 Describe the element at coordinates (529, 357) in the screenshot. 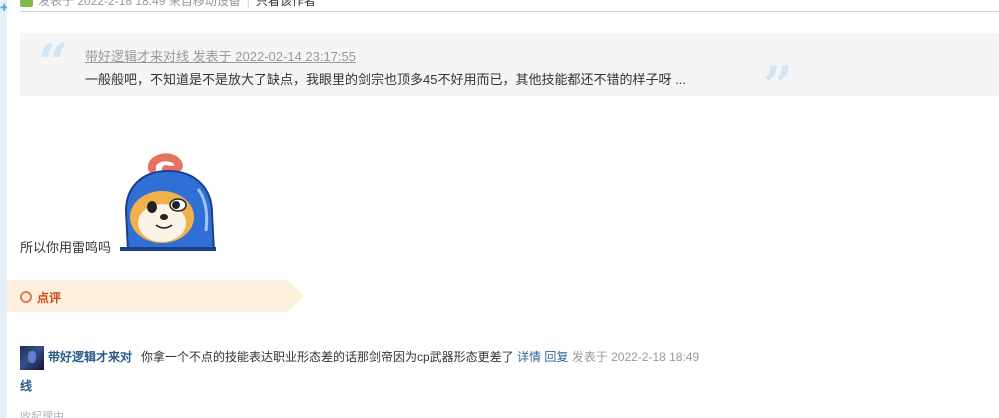

I see `detail-link: 详情` at that location.